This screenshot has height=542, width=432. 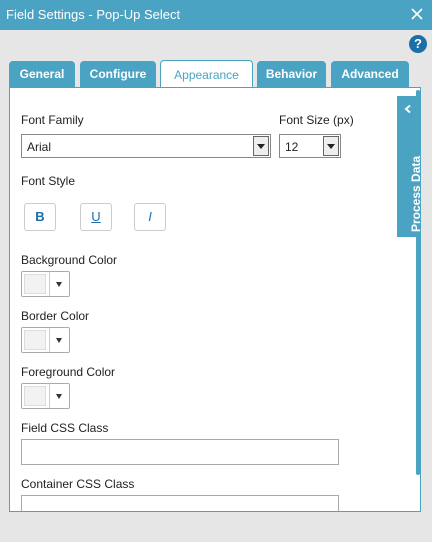 What do you see at coordinates (418, 44) in the screenshot?
I see `help-icon: ?` at bounding box center [418, 44].